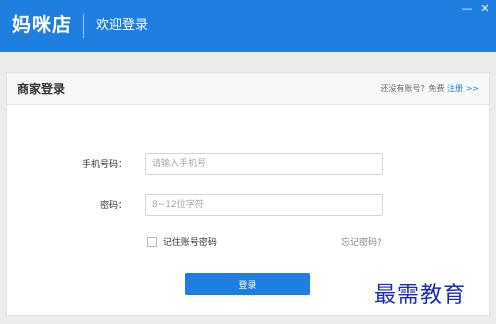 This screenshot has width=496, height=324. I want to click on checkbox-box, so click(152, 242).